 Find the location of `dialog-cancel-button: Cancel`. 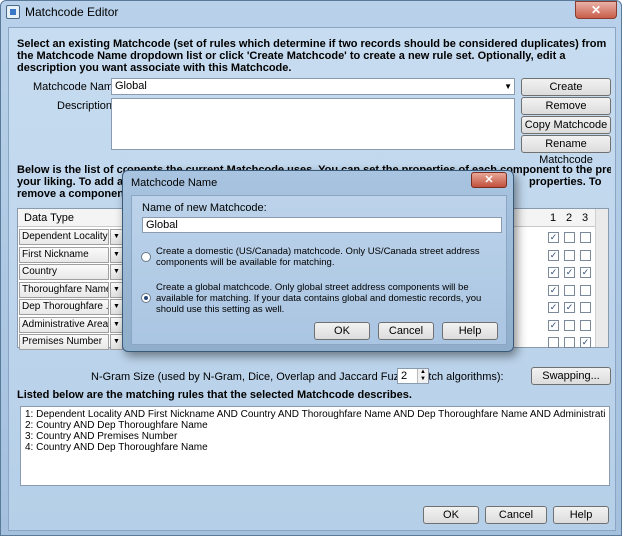

dialog-cancel-button: Cancel is located at coordinates (406, 331).